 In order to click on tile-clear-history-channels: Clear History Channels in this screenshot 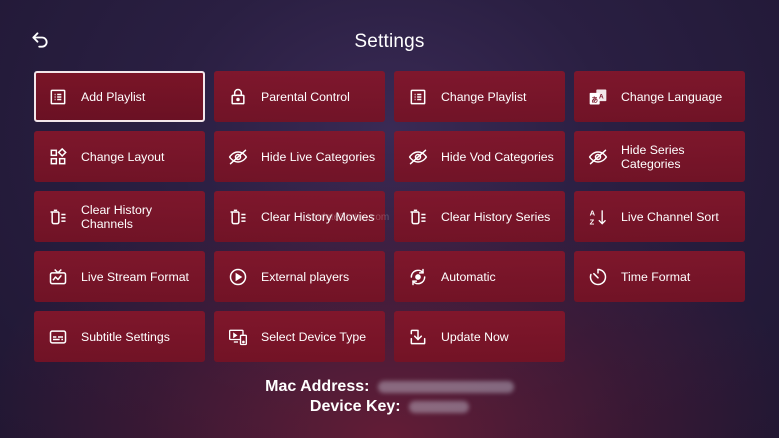, I will do `click(119, 216)`.